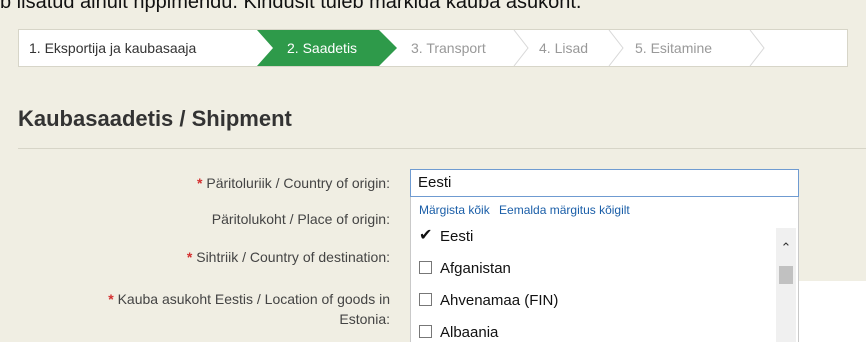 Image resolution: width=866 pixels, height=342 pixels. Describe the element at coordinates (786, 248) in the screenshot. I see `scroll-up-arrow-icon: ⌃` at that location.